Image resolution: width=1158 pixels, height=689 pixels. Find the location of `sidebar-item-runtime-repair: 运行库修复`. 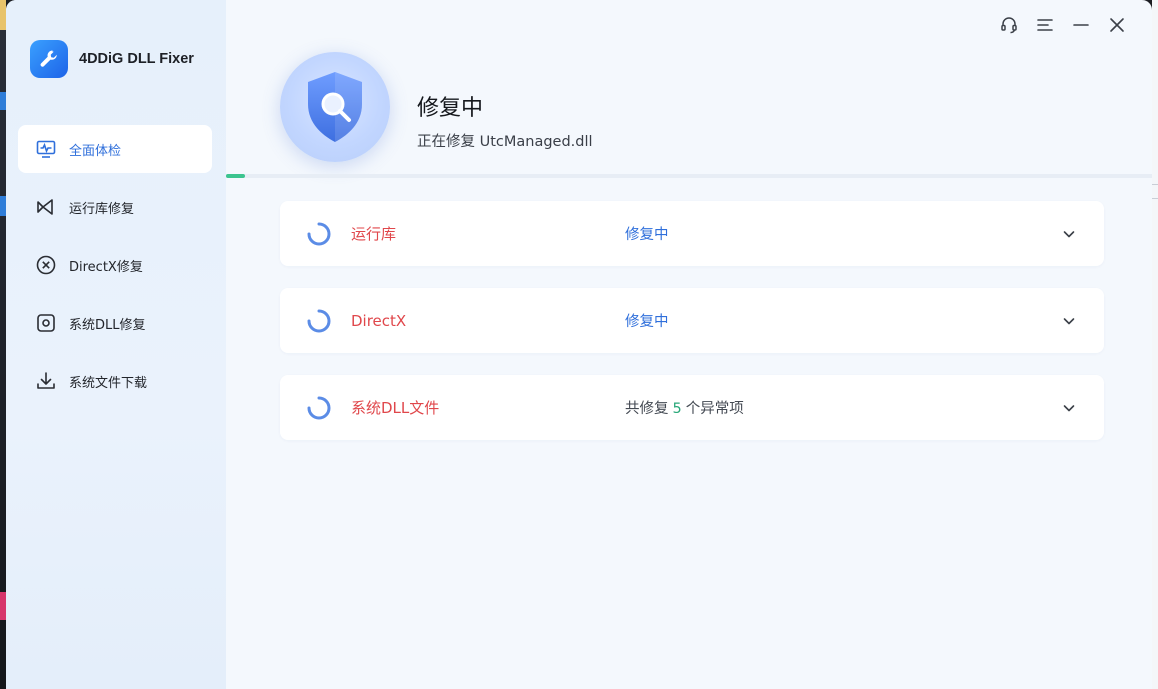

sidebar-item-runtime-repair: 运行库修复 is located at coordinates (115, 207).